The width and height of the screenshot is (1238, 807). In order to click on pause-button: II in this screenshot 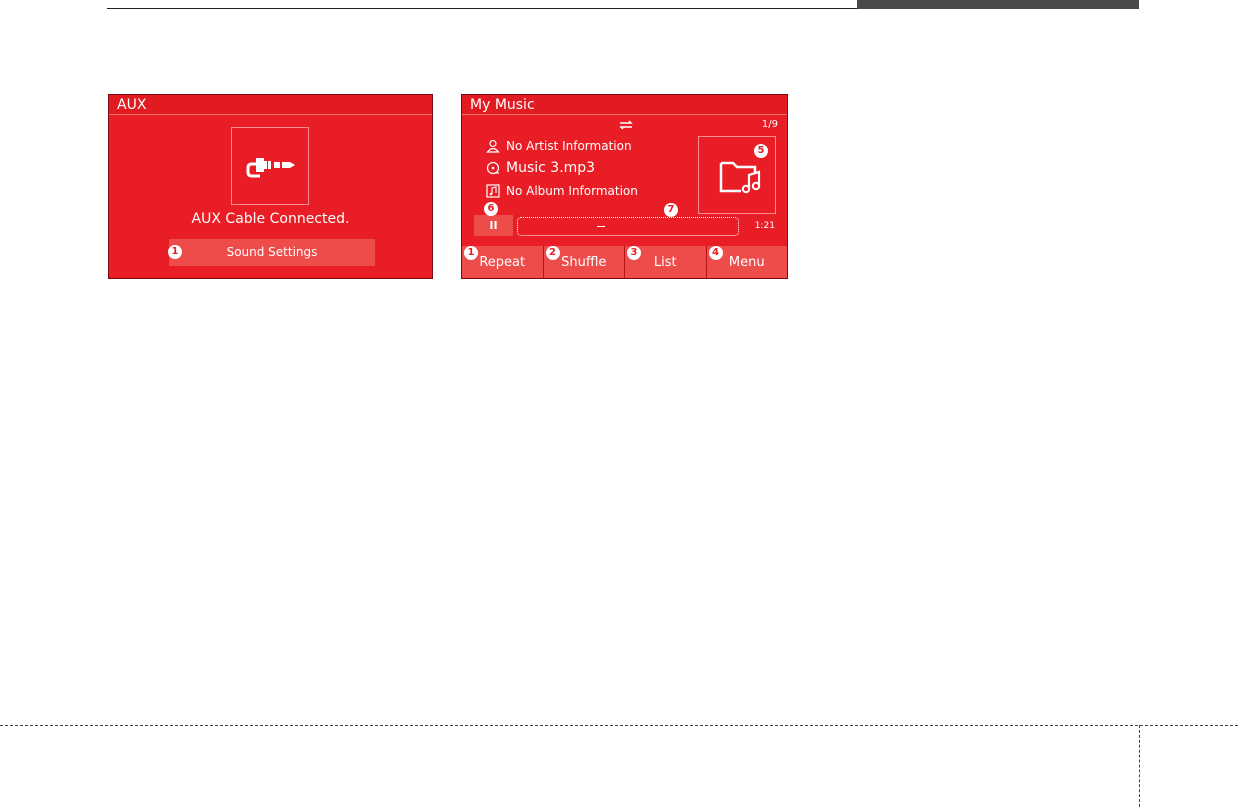, I will do `click(493, 225)`.